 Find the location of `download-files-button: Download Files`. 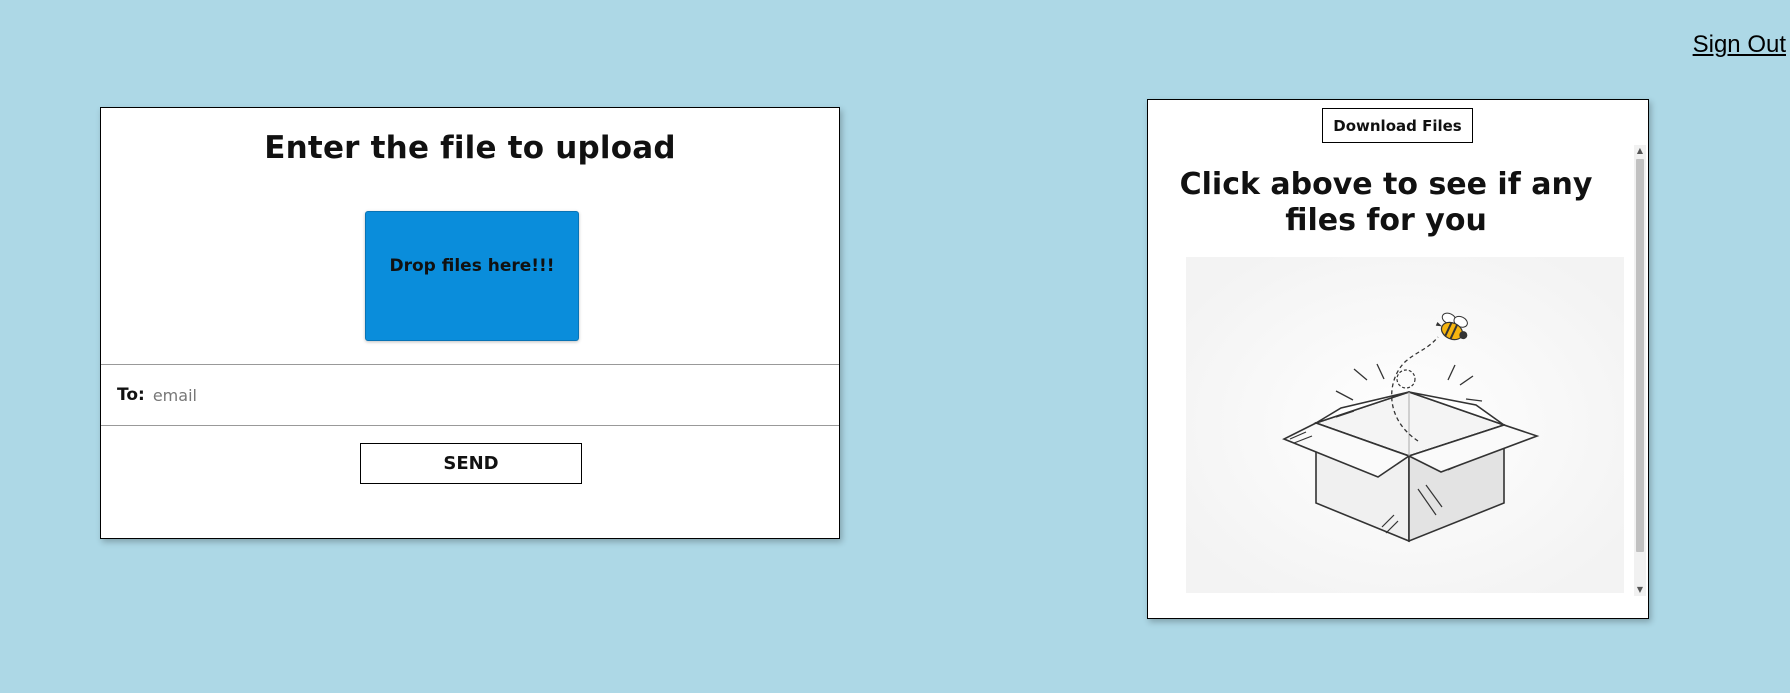

download-files-button: Download Files is located at coordinates (1397, 125).